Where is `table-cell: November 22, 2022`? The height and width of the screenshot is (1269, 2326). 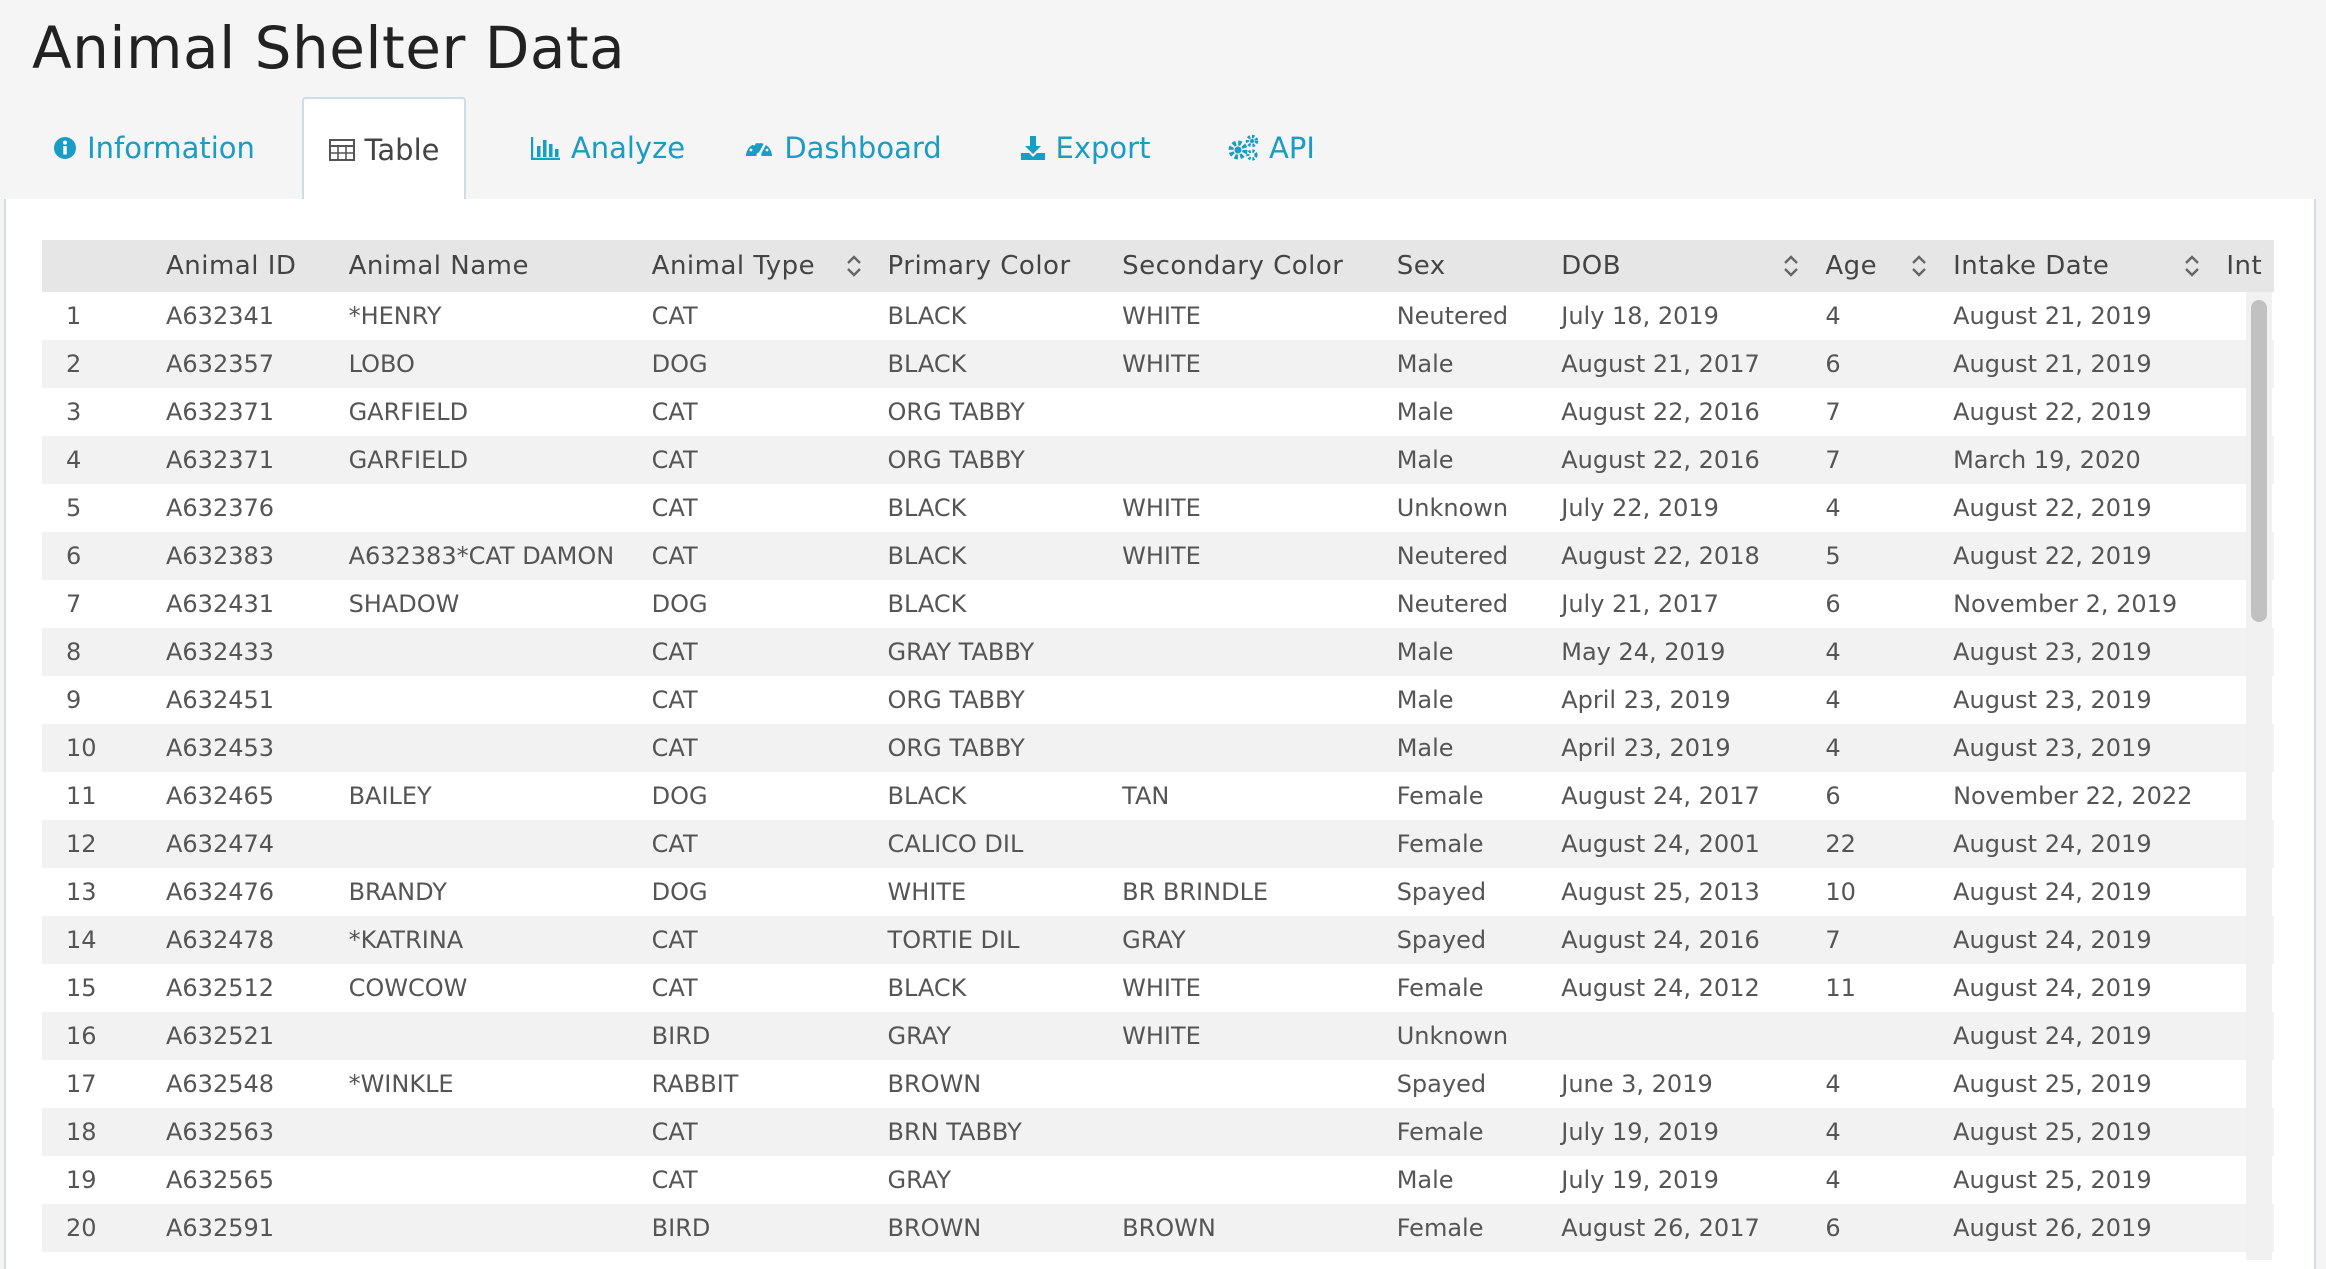
table-cell: November 22, 2022 is located at coordinates (2073, 796).